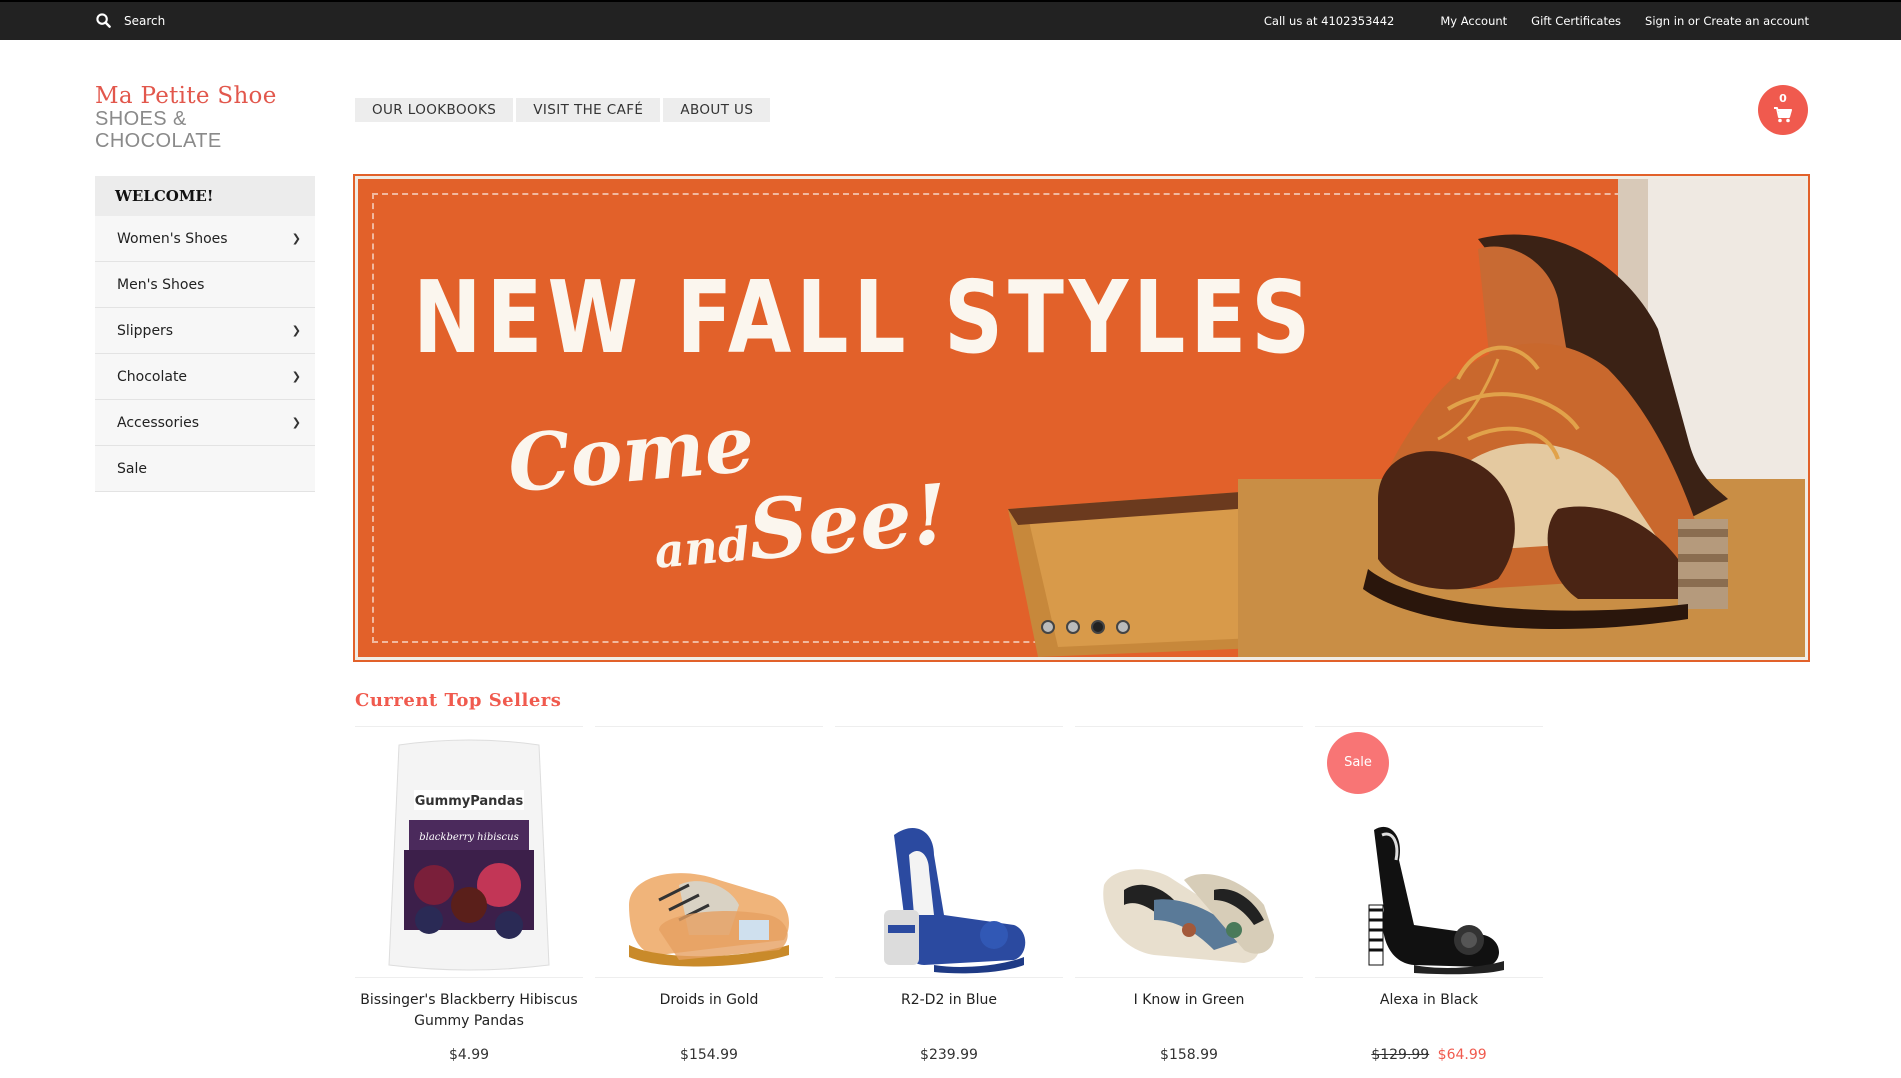  What do you see at coordinates (1783, 115) in the screenshot?
I see `cart-icon` at bounding box center [1783, 115].